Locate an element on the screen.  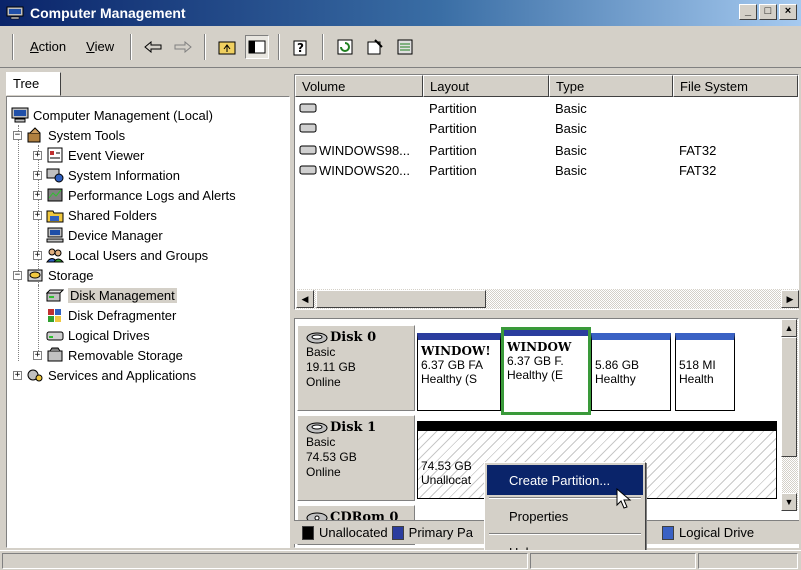
disk-0-label: Disk 0 Basic 19.11 GB Online is located at coordinates (356, 368).